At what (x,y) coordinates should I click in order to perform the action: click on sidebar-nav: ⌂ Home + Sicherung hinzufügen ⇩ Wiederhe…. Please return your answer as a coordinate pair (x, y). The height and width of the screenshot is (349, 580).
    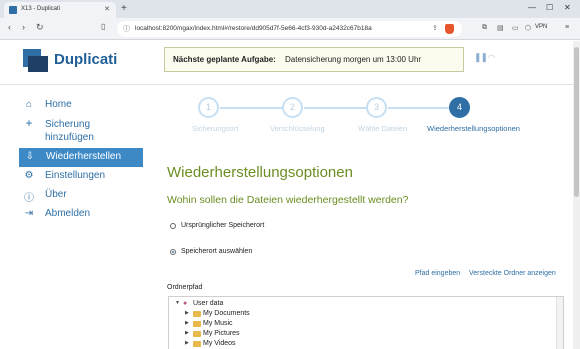
    Looking at the image, I should click on (83, 160).